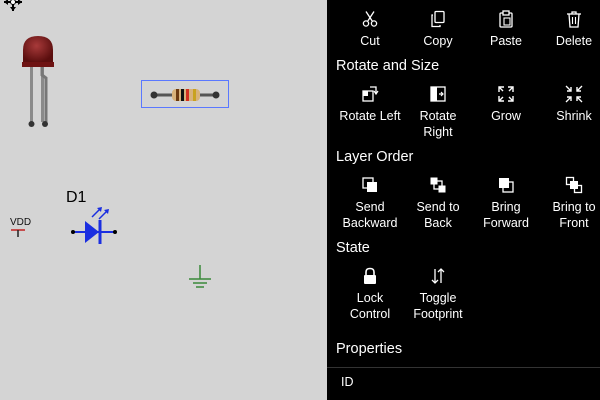  I want to click on ground-symbol, so click(200, 278).